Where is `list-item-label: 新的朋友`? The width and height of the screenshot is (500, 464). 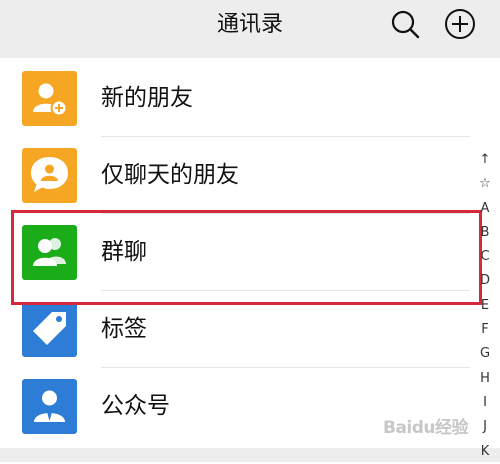
list-item-label: 新的朋友 is located at coordinates (147, 98).